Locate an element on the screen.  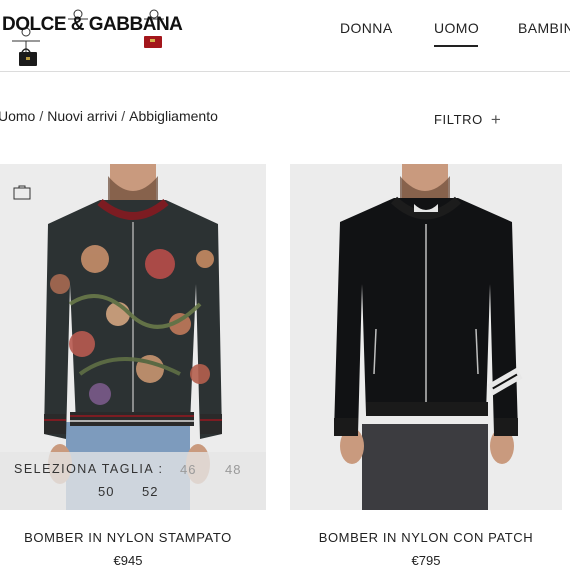
nav-item-bambino: BAMBIN is located at coordinates (544, 28).